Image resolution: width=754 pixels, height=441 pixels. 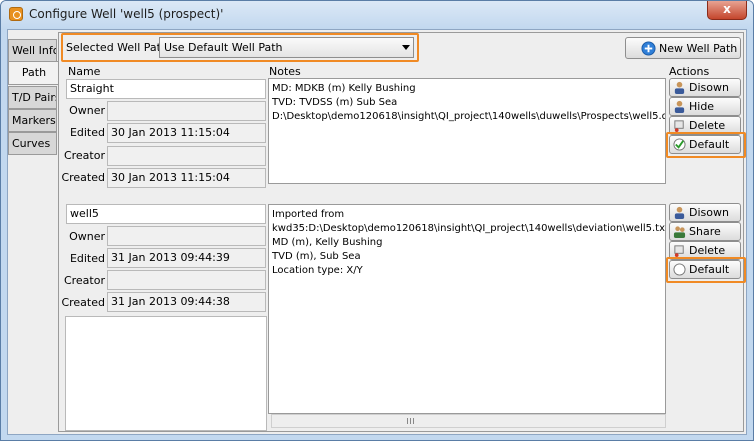 What do you see at coordinates (223, 47) in the screenshot?
I see `selected-path-value: Use Default Well Path` at bounding box center [223, 47].